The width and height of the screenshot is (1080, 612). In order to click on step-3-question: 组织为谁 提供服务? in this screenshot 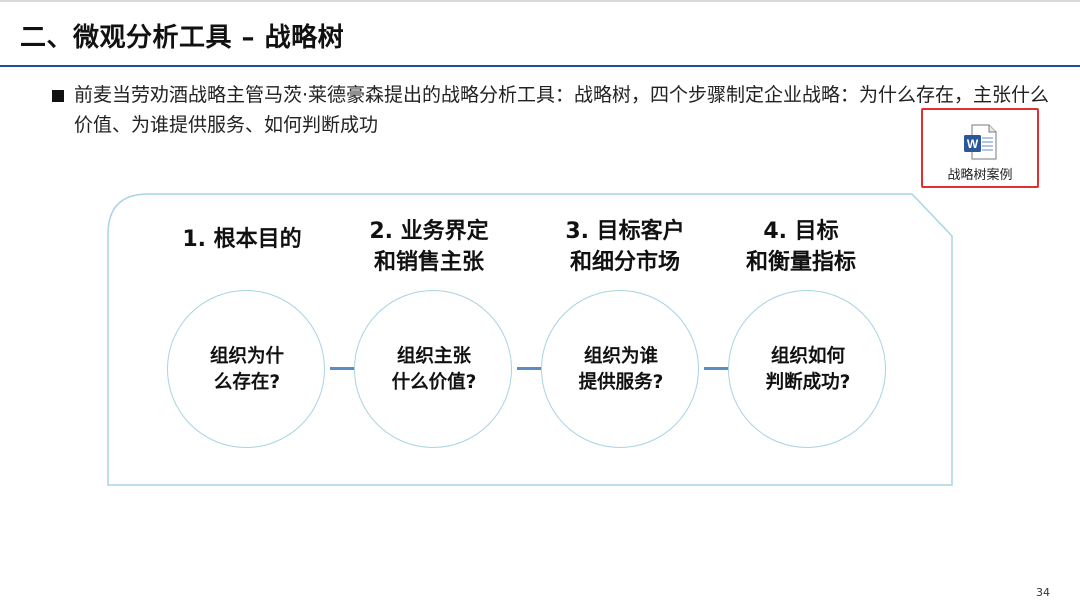, I will do `click(621, 369)`.